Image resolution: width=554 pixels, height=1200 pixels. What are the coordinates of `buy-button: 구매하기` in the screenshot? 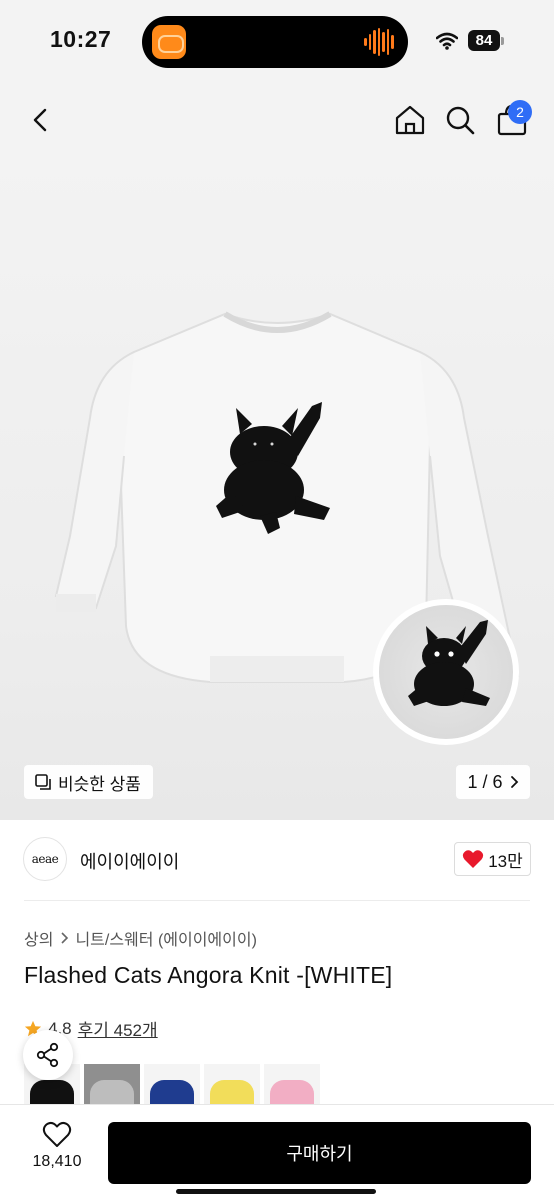 It's located at (319, 1153).